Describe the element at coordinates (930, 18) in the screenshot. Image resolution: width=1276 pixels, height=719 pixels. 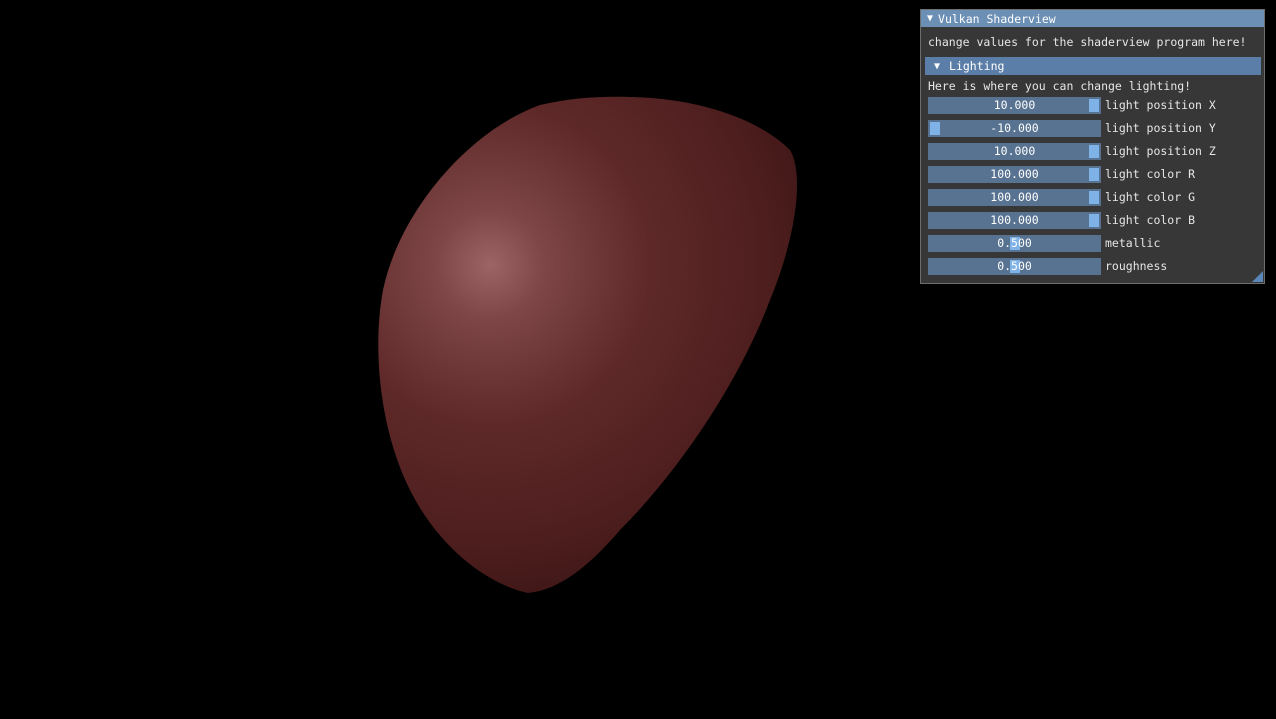
I see `collapse-arrow-icon: ▼` at that location.